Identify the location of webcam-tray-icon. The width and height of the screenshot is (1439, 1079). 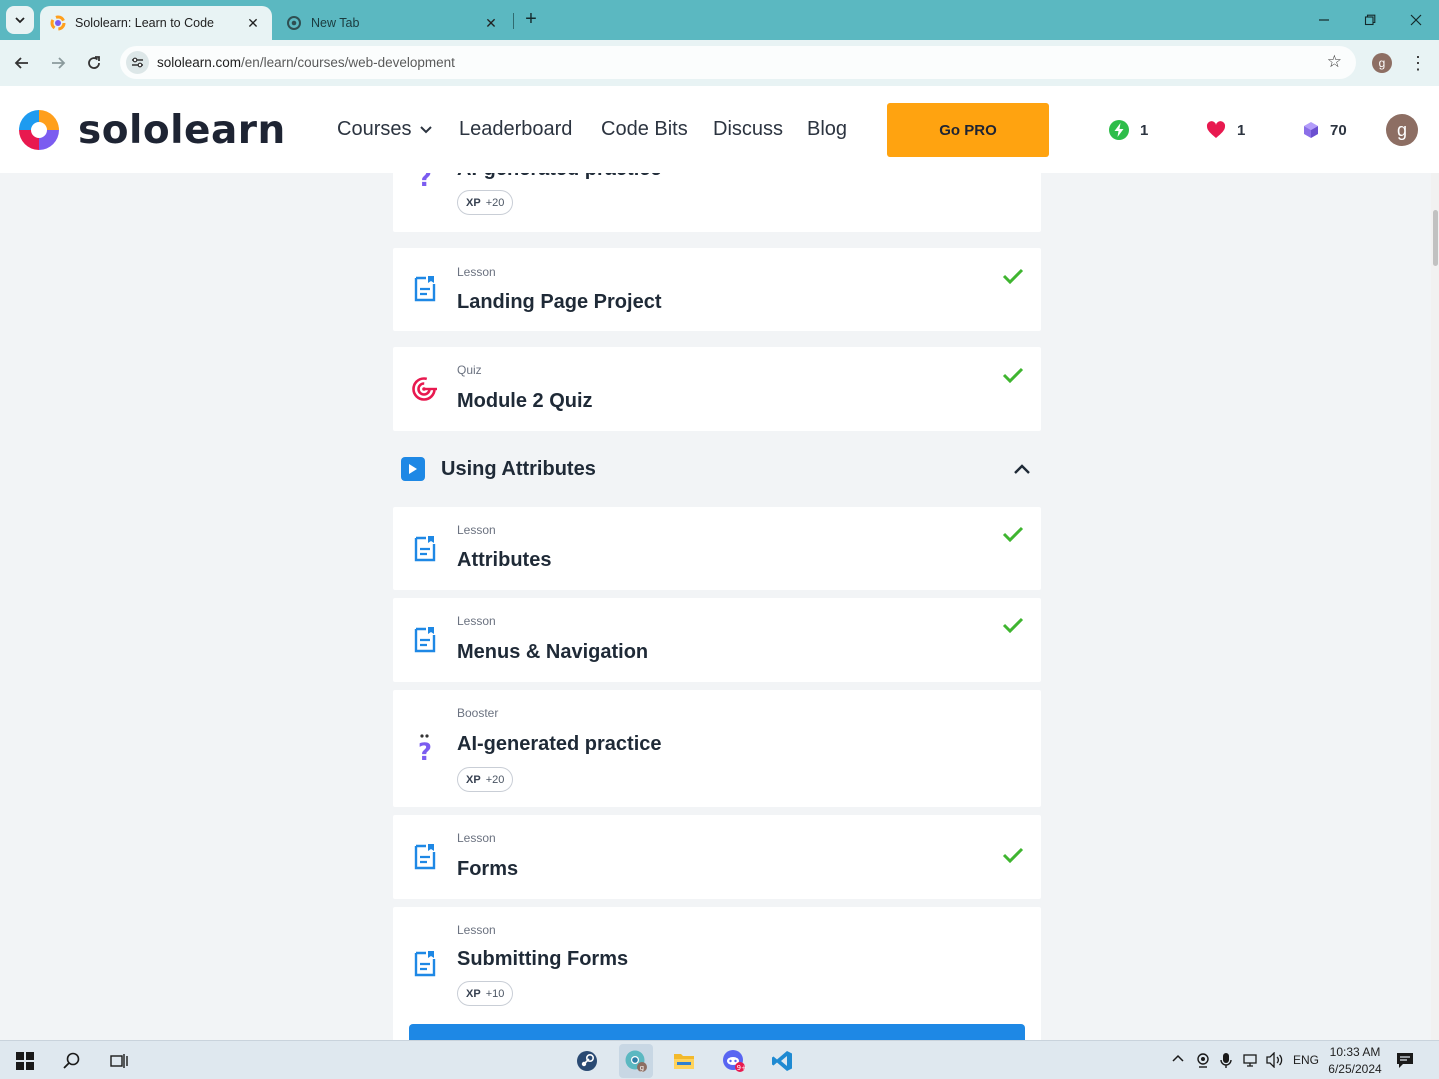
(1203, 1061).